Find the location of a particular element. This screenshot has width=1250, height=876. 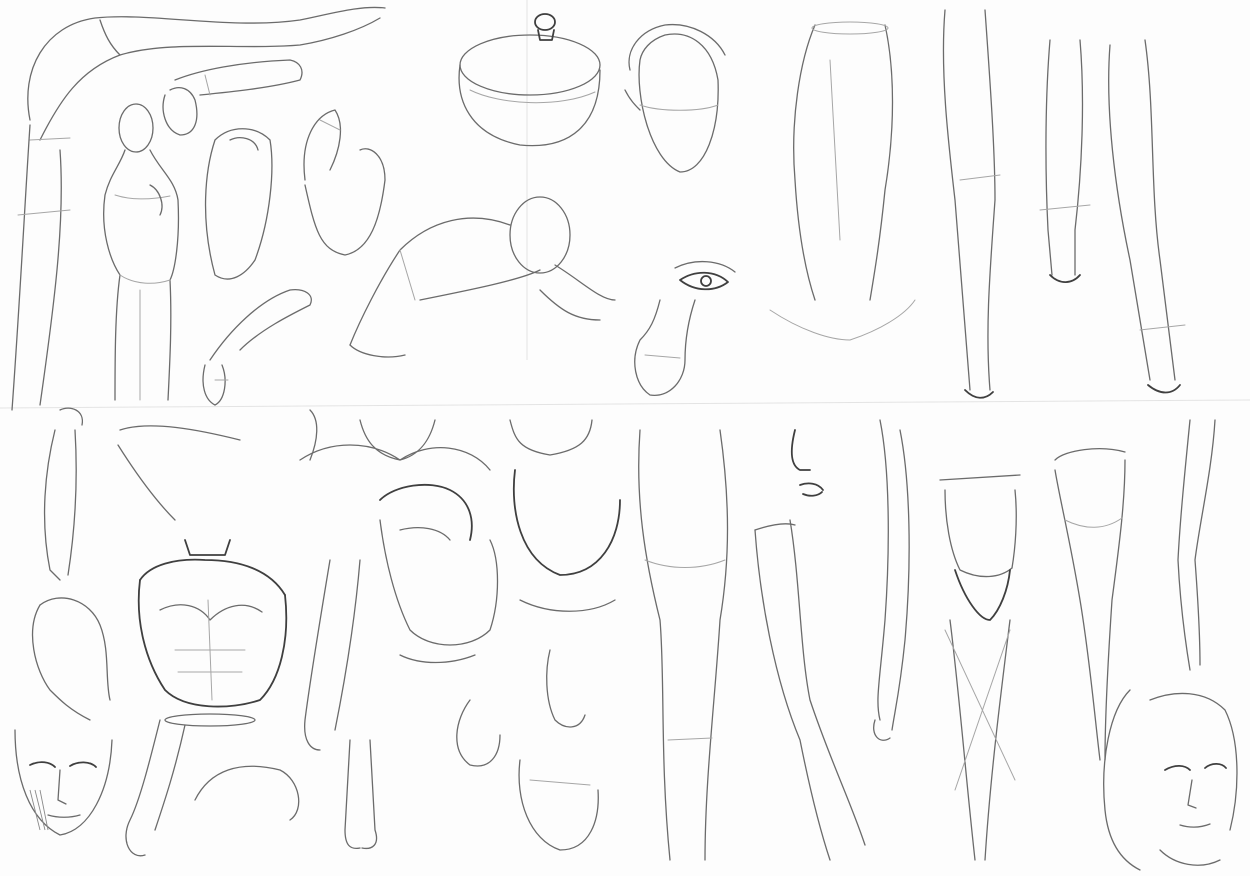

bald-head-profile-sketch is located at coordinates (71, 659).